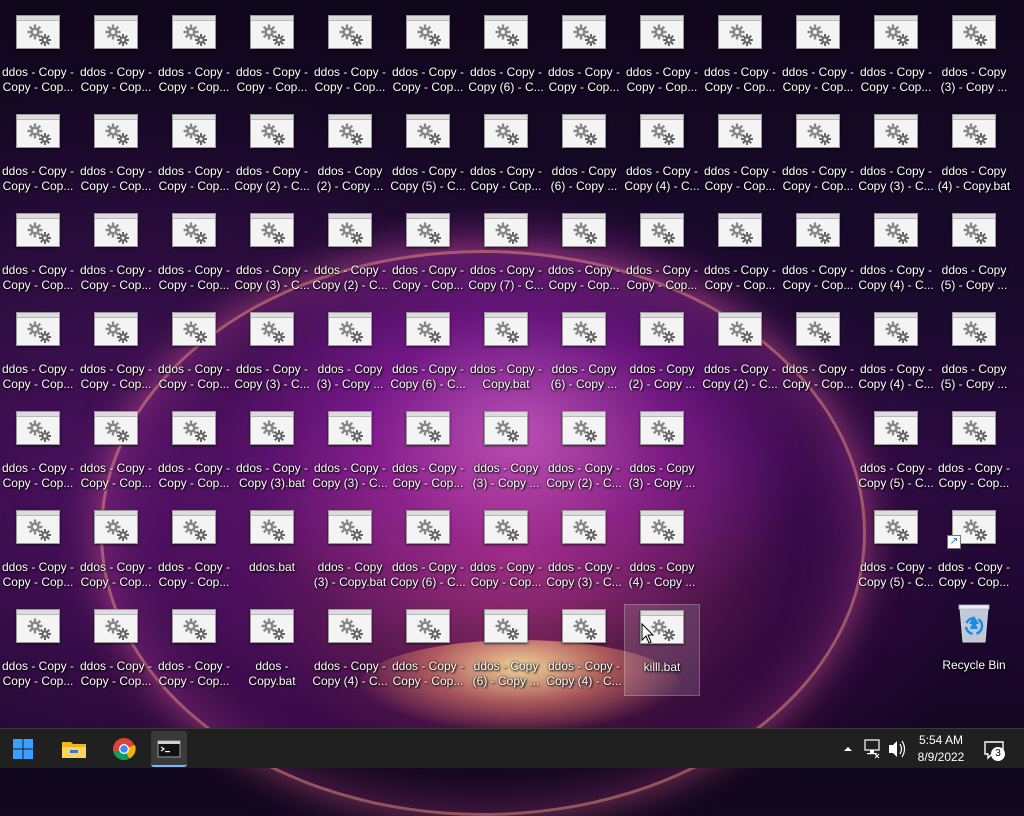 The height and width of the screenshot is (816, 1024). What do you see at coordinates (662, 667) in the screenshot?
I see `desktop-file-label: killl.bat` at bounding box center [662, 667].